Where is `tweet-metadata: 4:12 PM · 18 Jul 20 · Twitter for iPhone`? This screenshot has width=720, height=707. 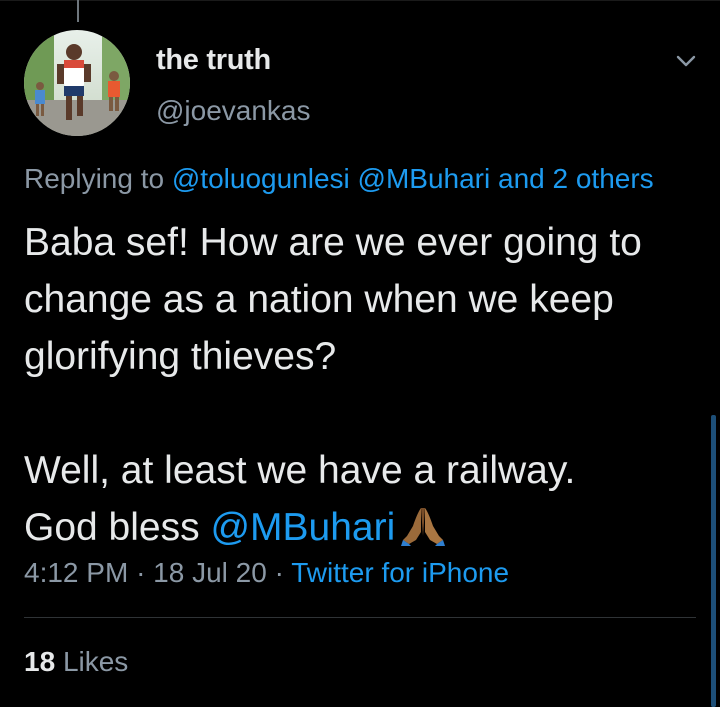
tweet-metadata: 4:12 PM · 18 Jul 20 · Twitter for iPhone is located at coordinates (266, 573).